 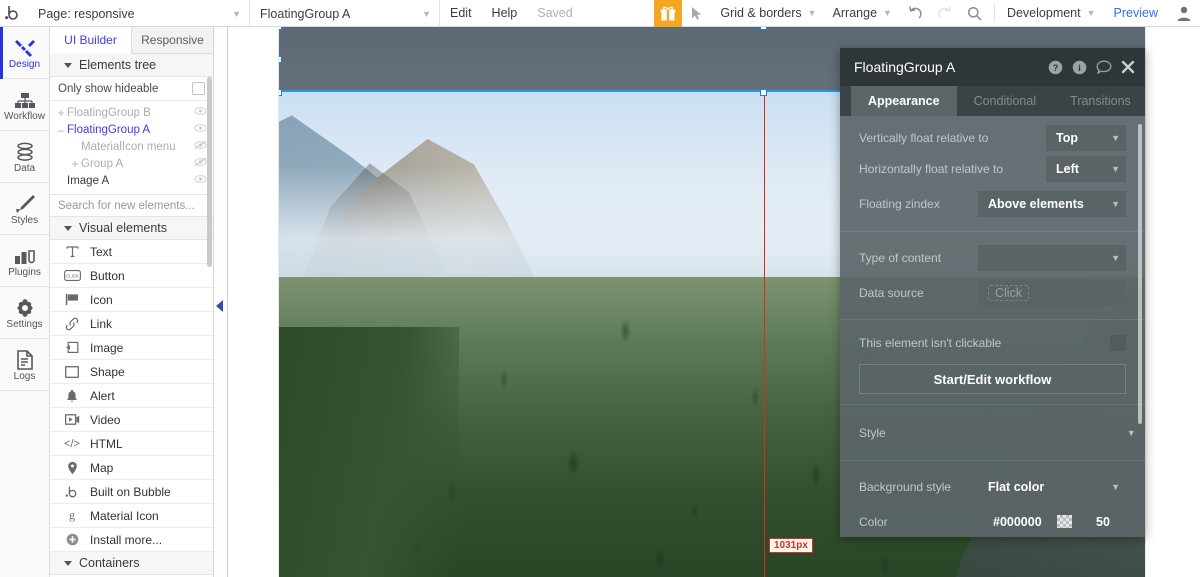 What do you see at coordinates (198, 88) in the screenshot?
I see `only-show-hideable-checkbox` at bounding box center [198, 88].